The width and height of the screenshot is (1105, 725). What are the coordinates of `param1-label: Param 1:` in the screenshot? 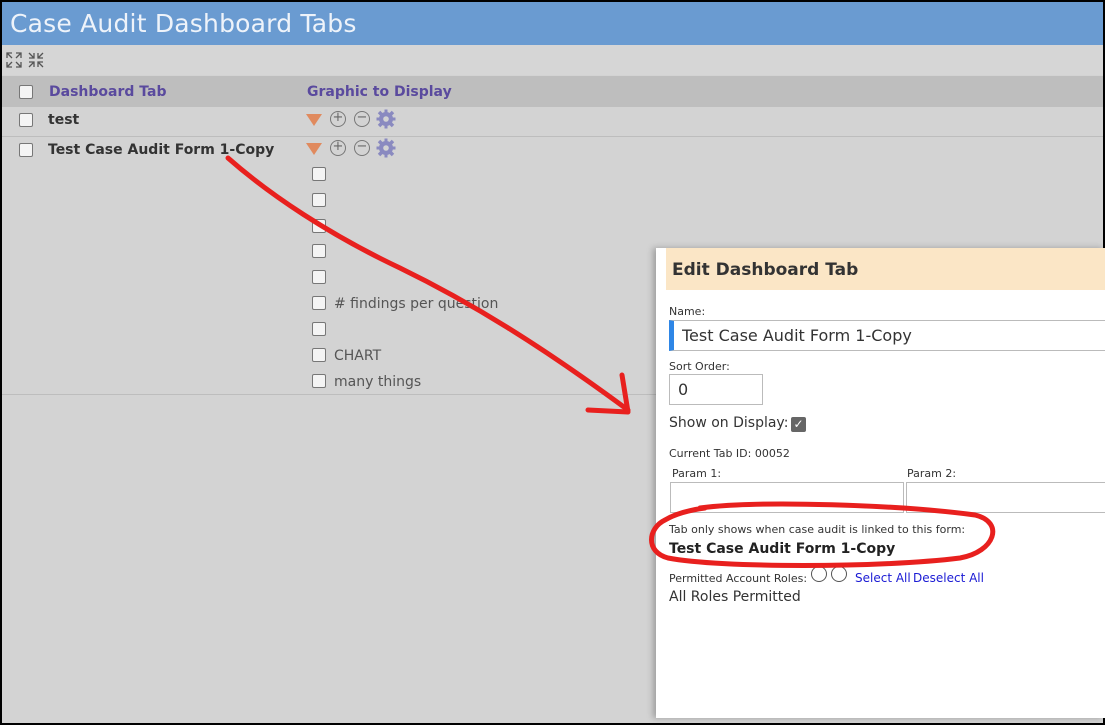 It's located at (697, 473).